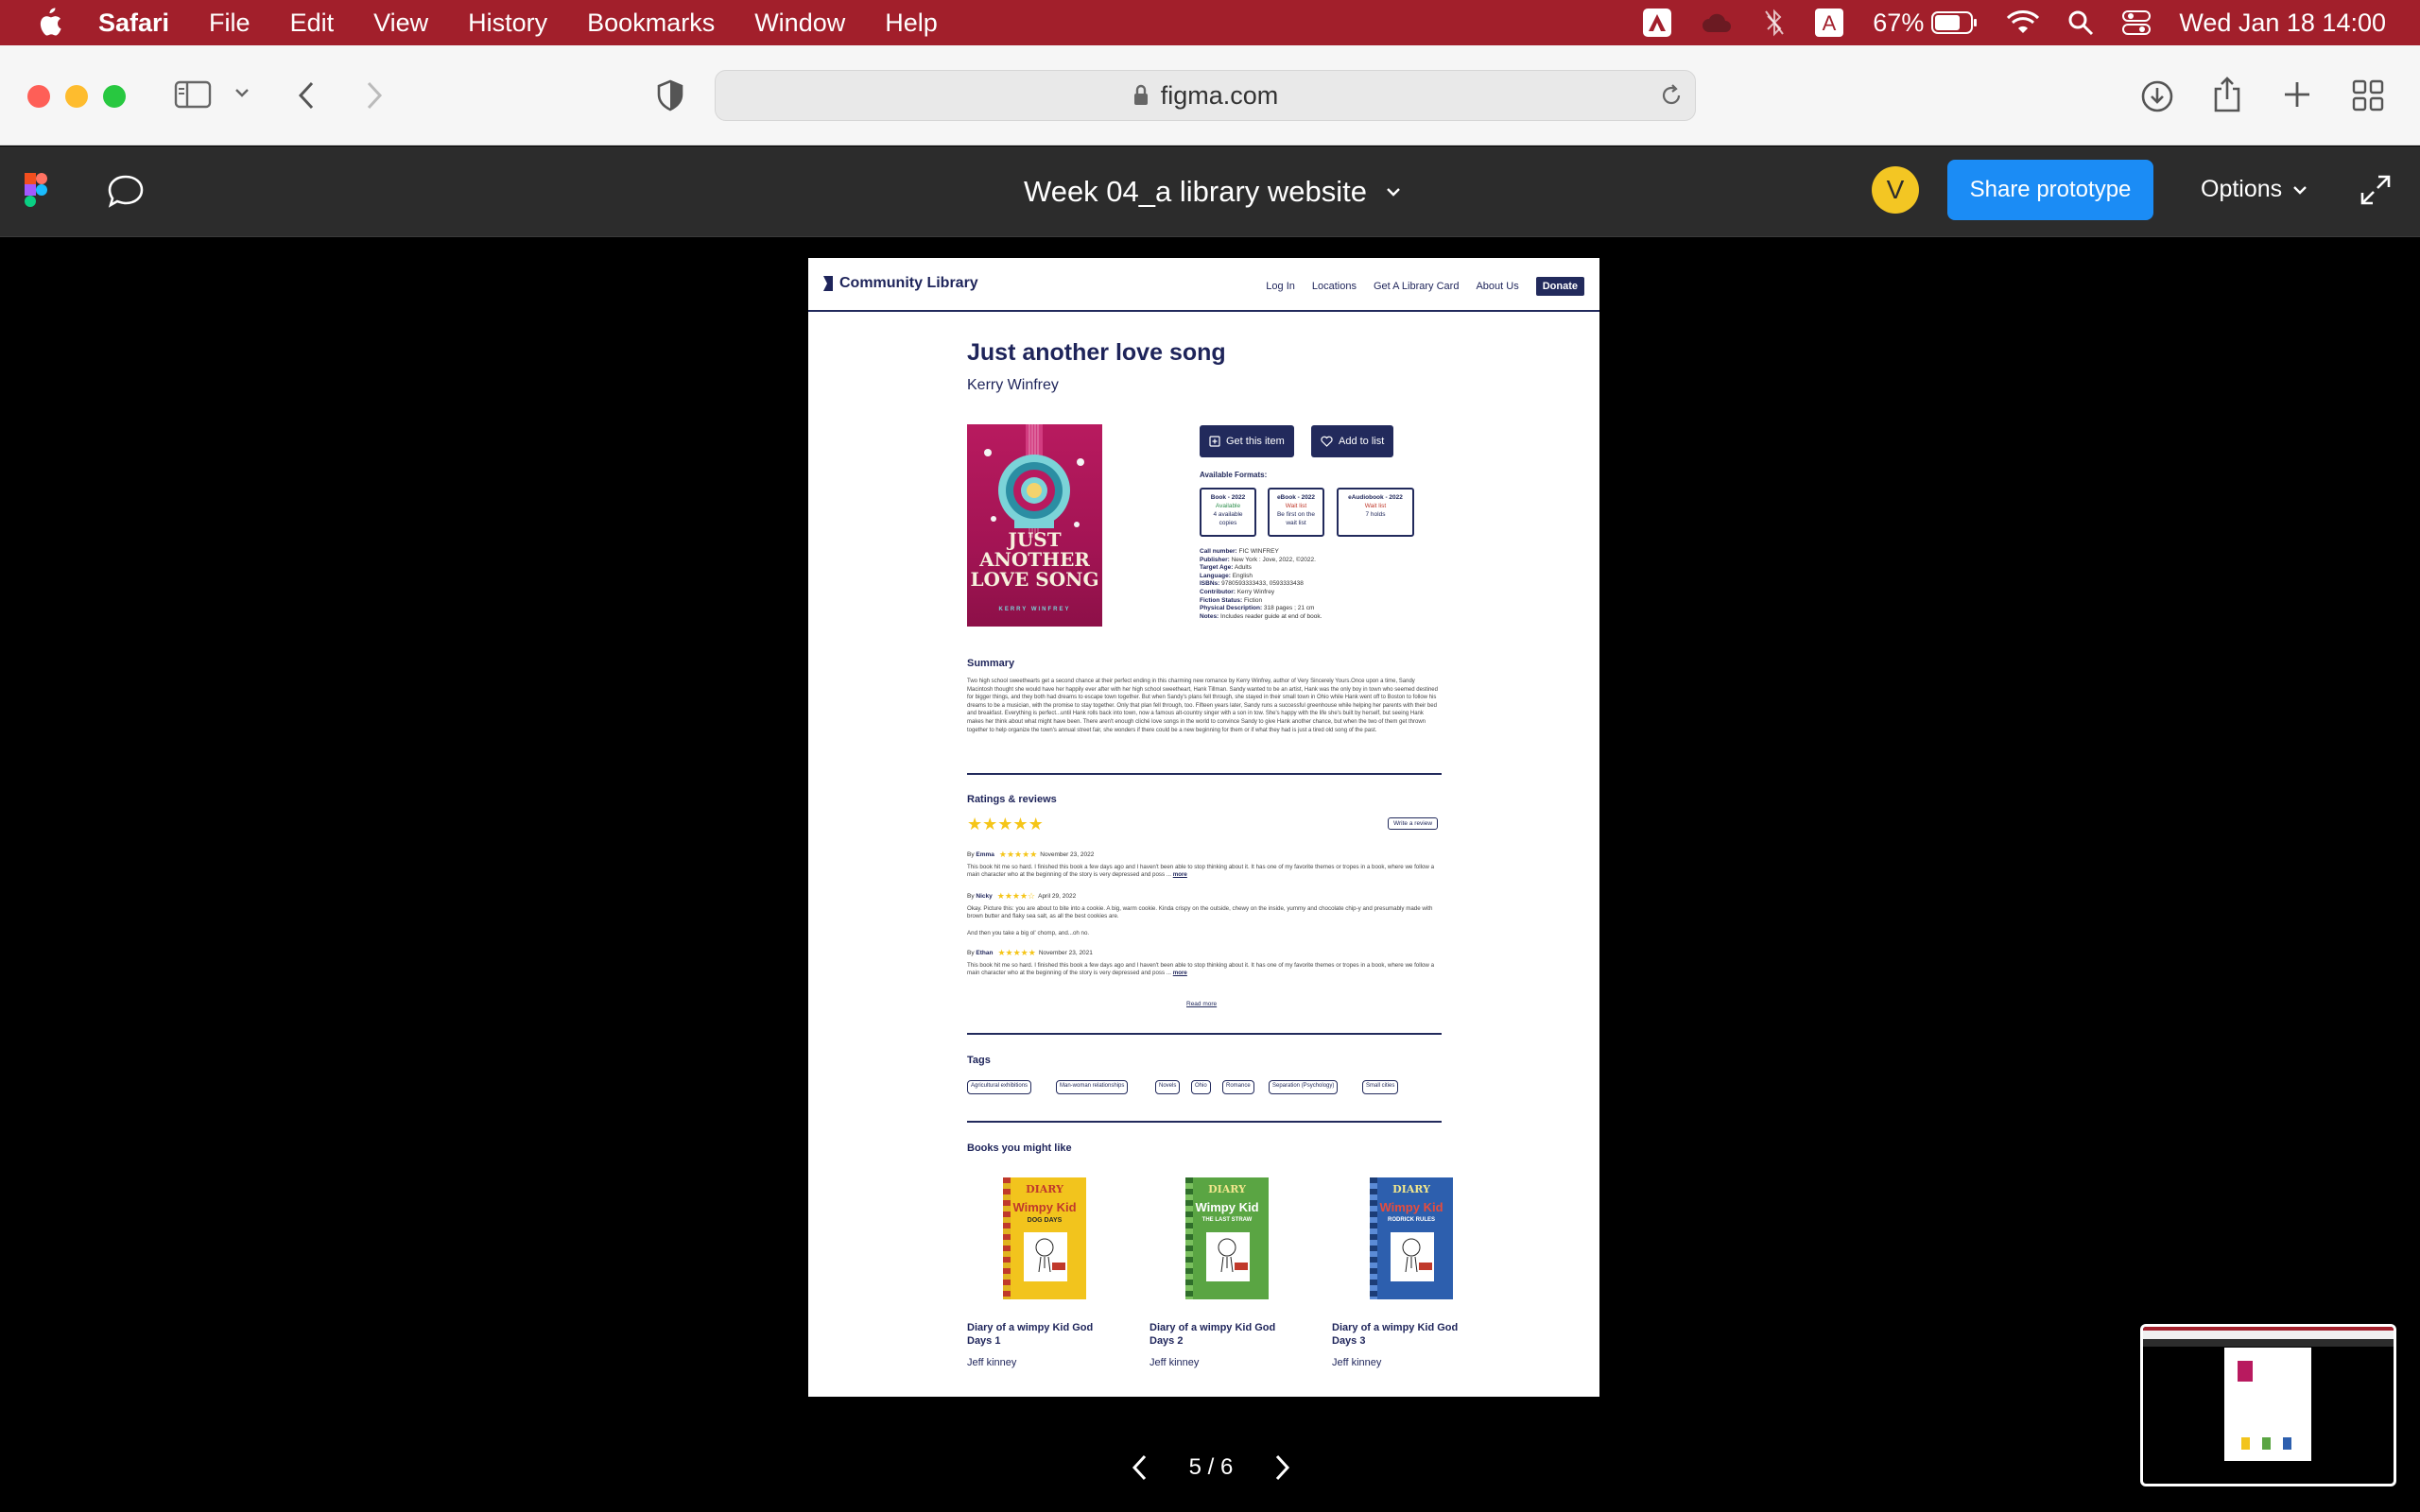 This screenshot has width=2420, height=1512. Describe the element at coordinates (2157, 96) in the screenshot. I see `downloads-icon` at that location.